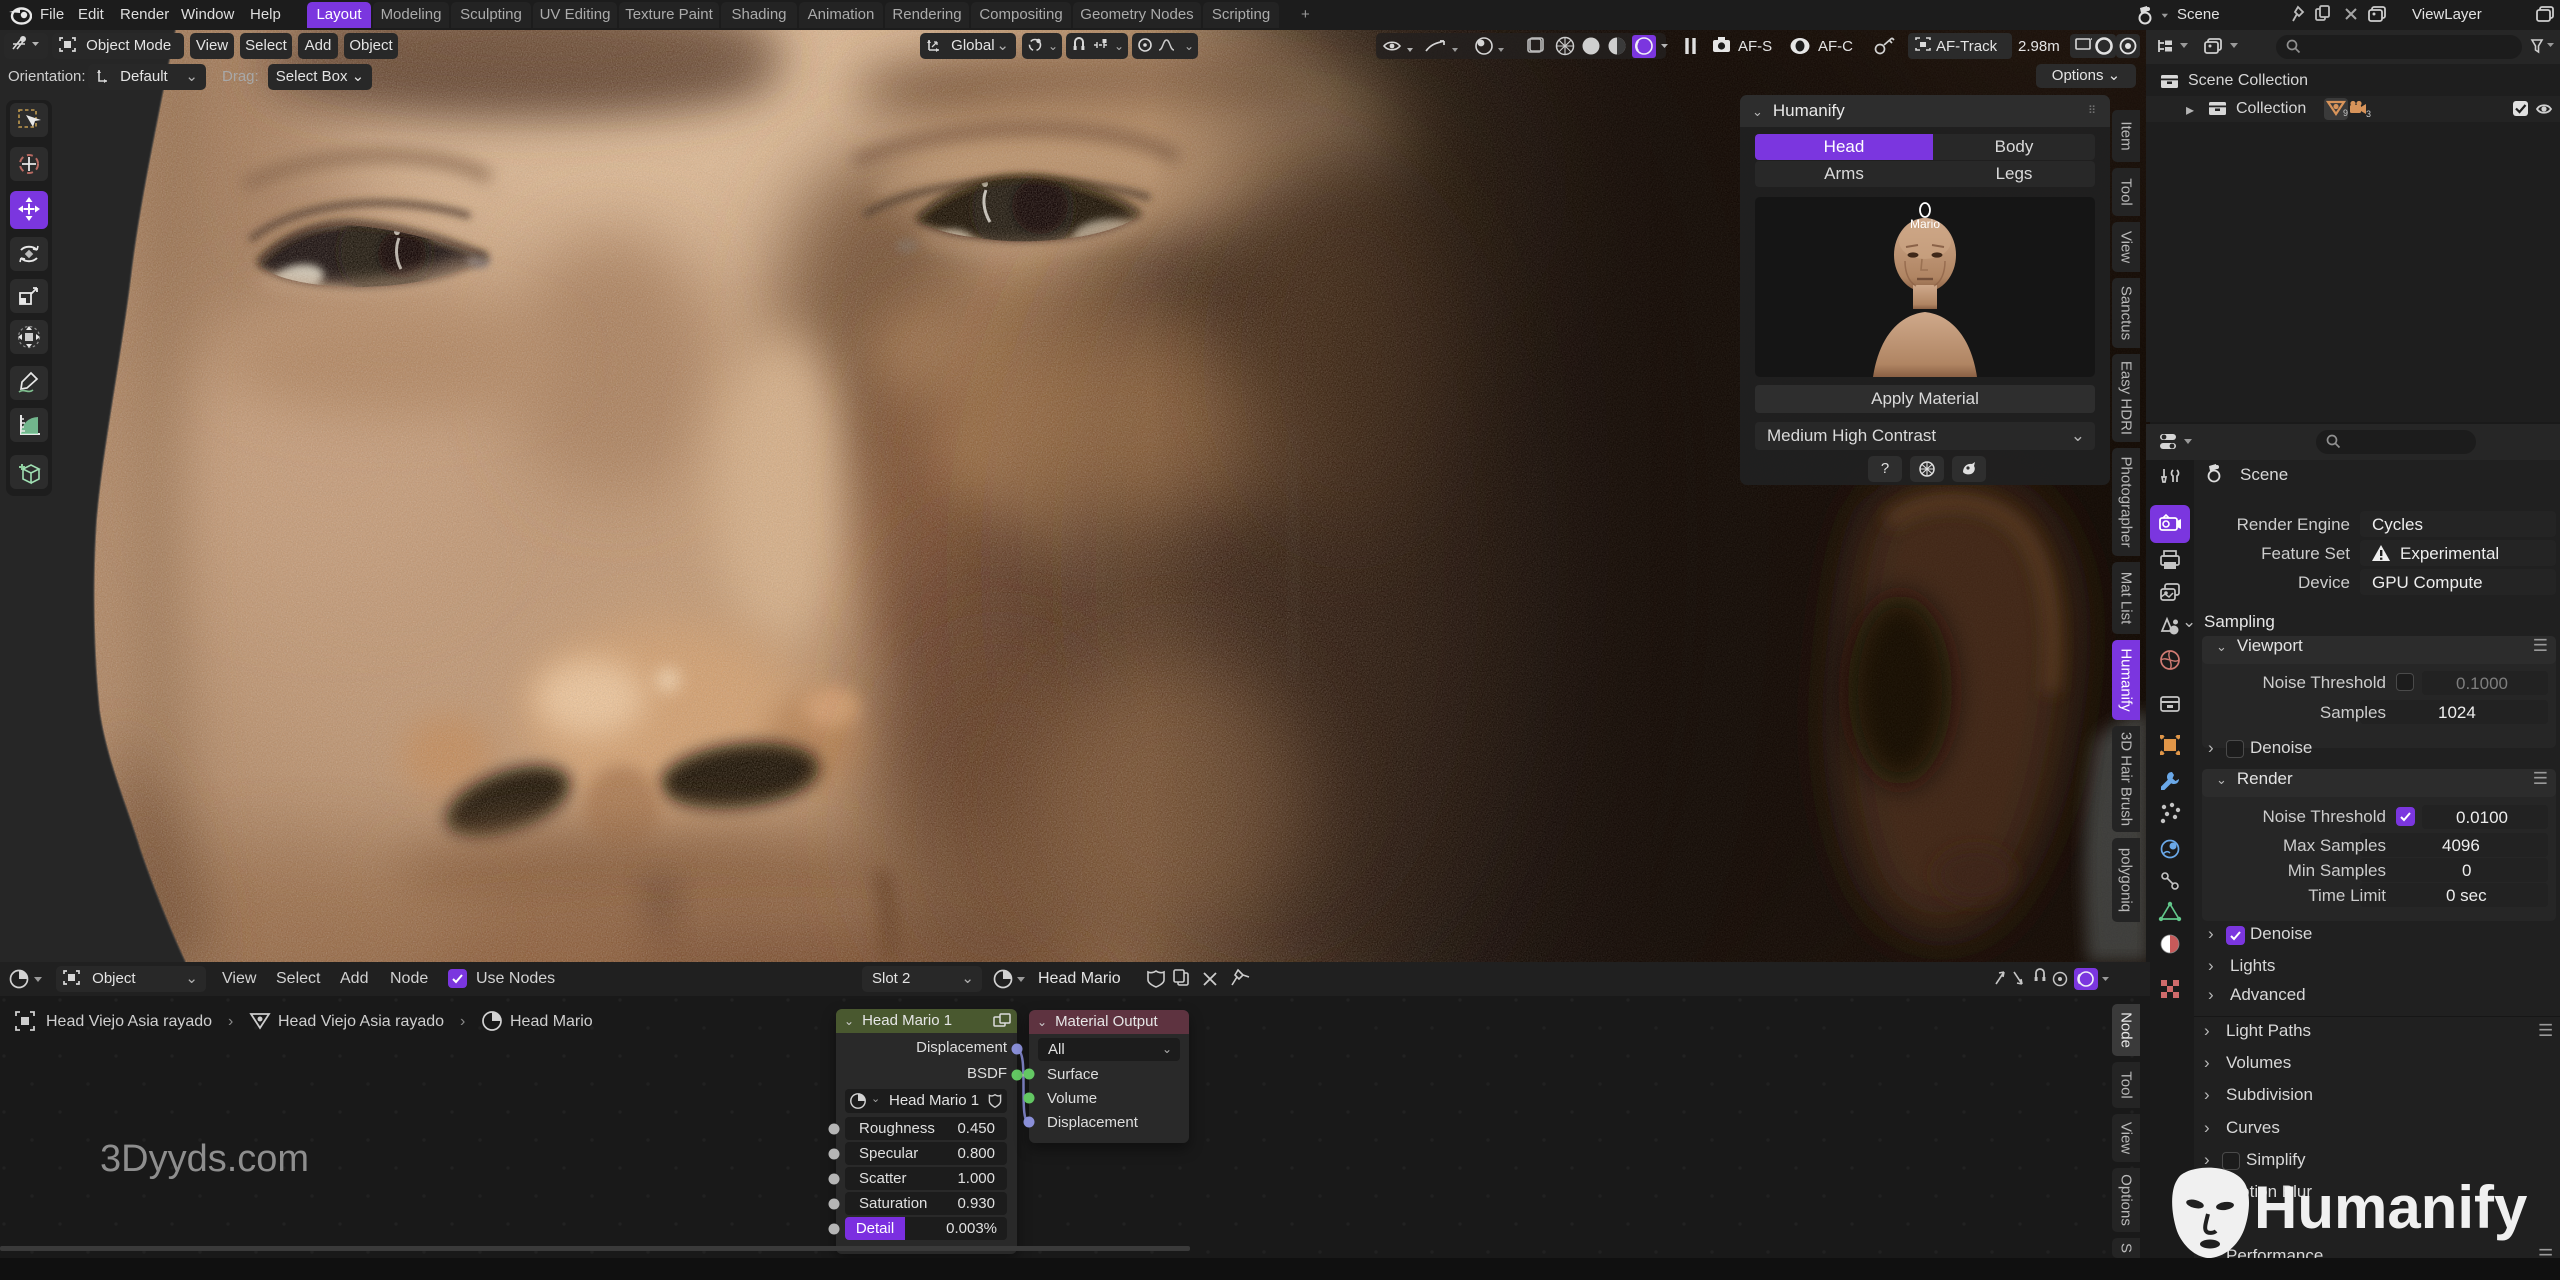 This screenshot has height=1280, width=2560. Describe the element at coordinates (1925, 224) in the screenshot. I see `svg-text: Mario` at that location.